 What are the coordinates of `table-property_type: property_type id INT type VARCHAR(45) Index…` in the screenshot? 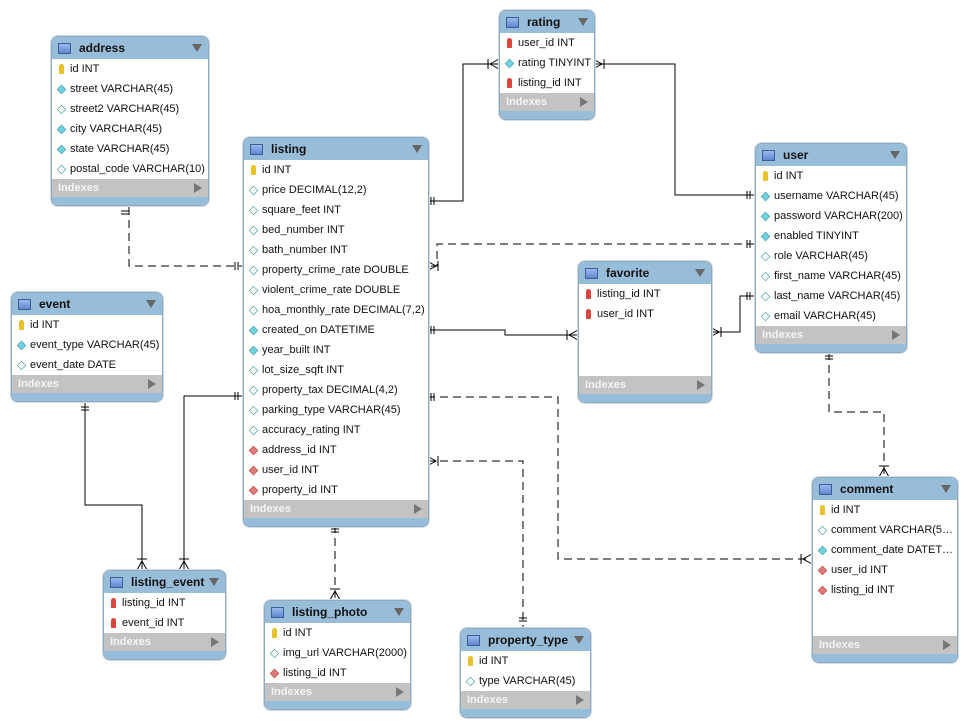 It's located at (525, 673).